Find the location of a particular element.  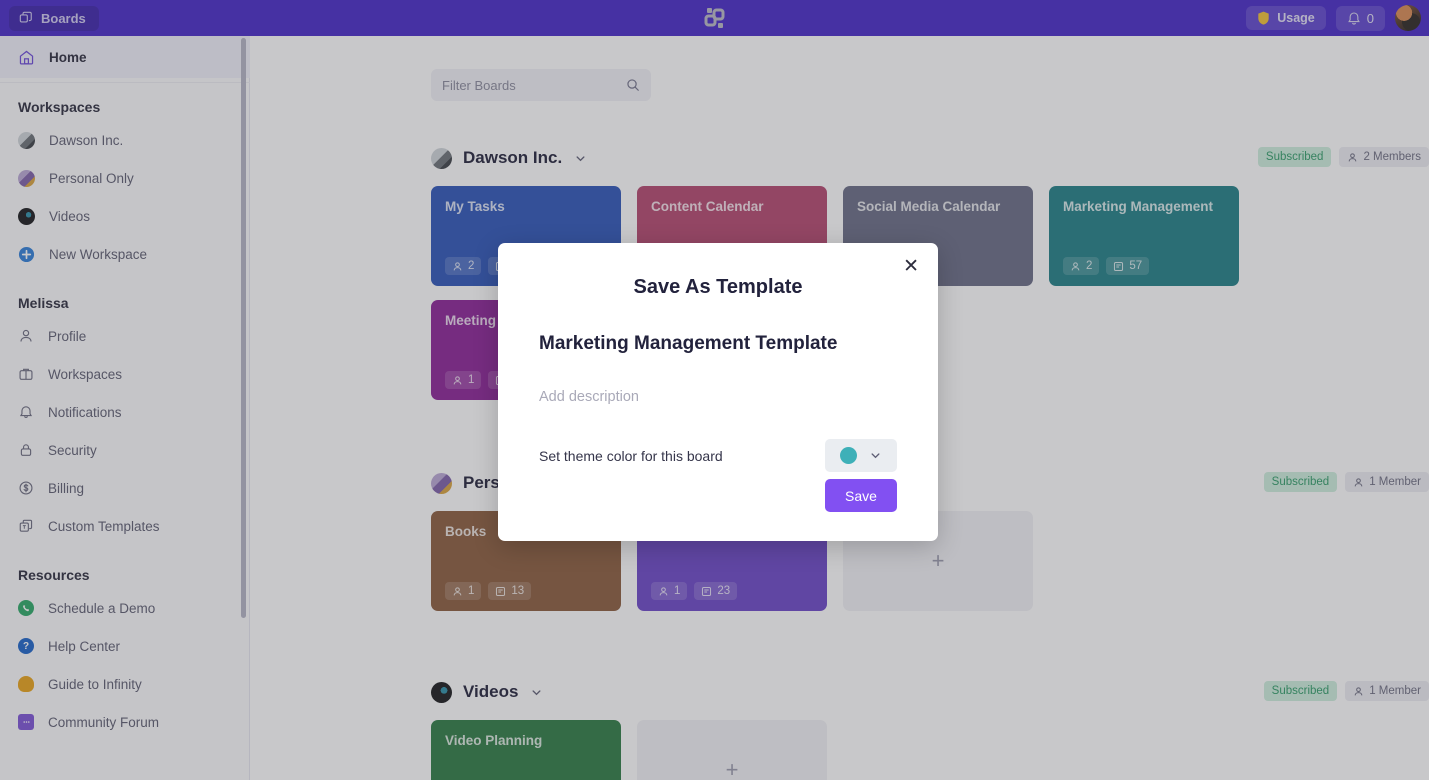

theme-color-label: Set theme color for this board is located at coordinates (631, 455).